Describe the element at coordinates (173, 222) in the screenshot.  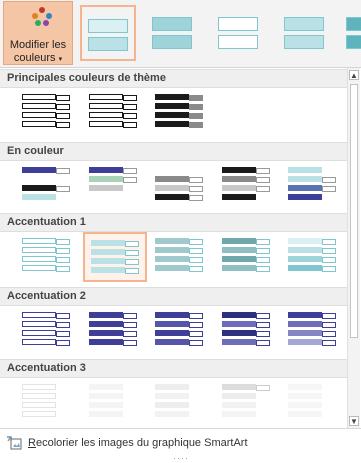
I see `section-header-accent1: Accentuation 1` at that location.